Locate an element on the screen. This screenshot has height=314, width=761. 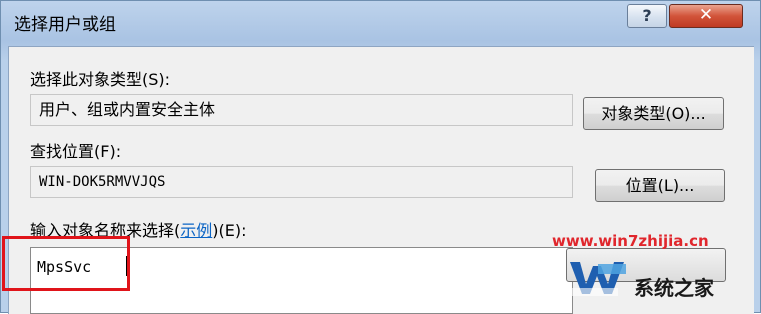
watermark-brand: 系统之家 is located at coordinates (674, 288).